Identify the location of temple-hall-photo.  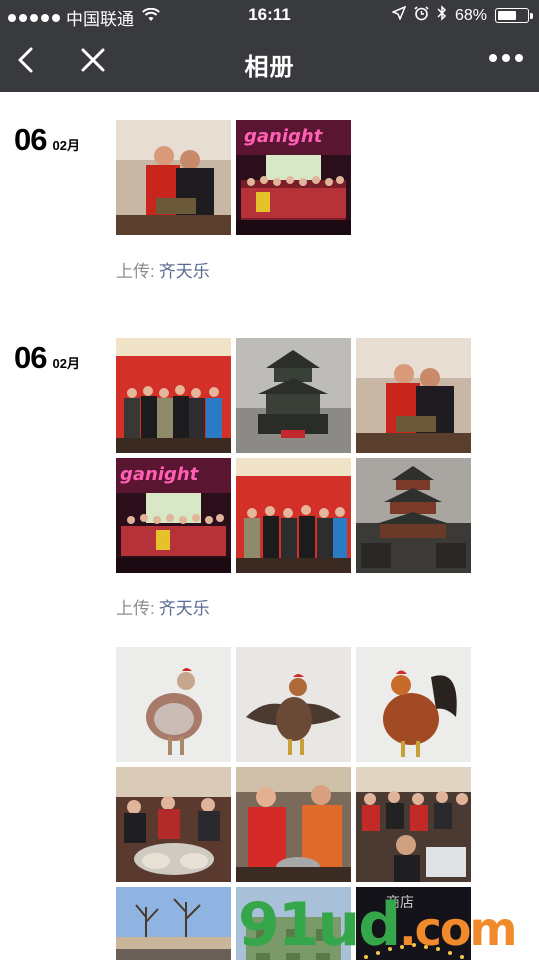
(413, 515).